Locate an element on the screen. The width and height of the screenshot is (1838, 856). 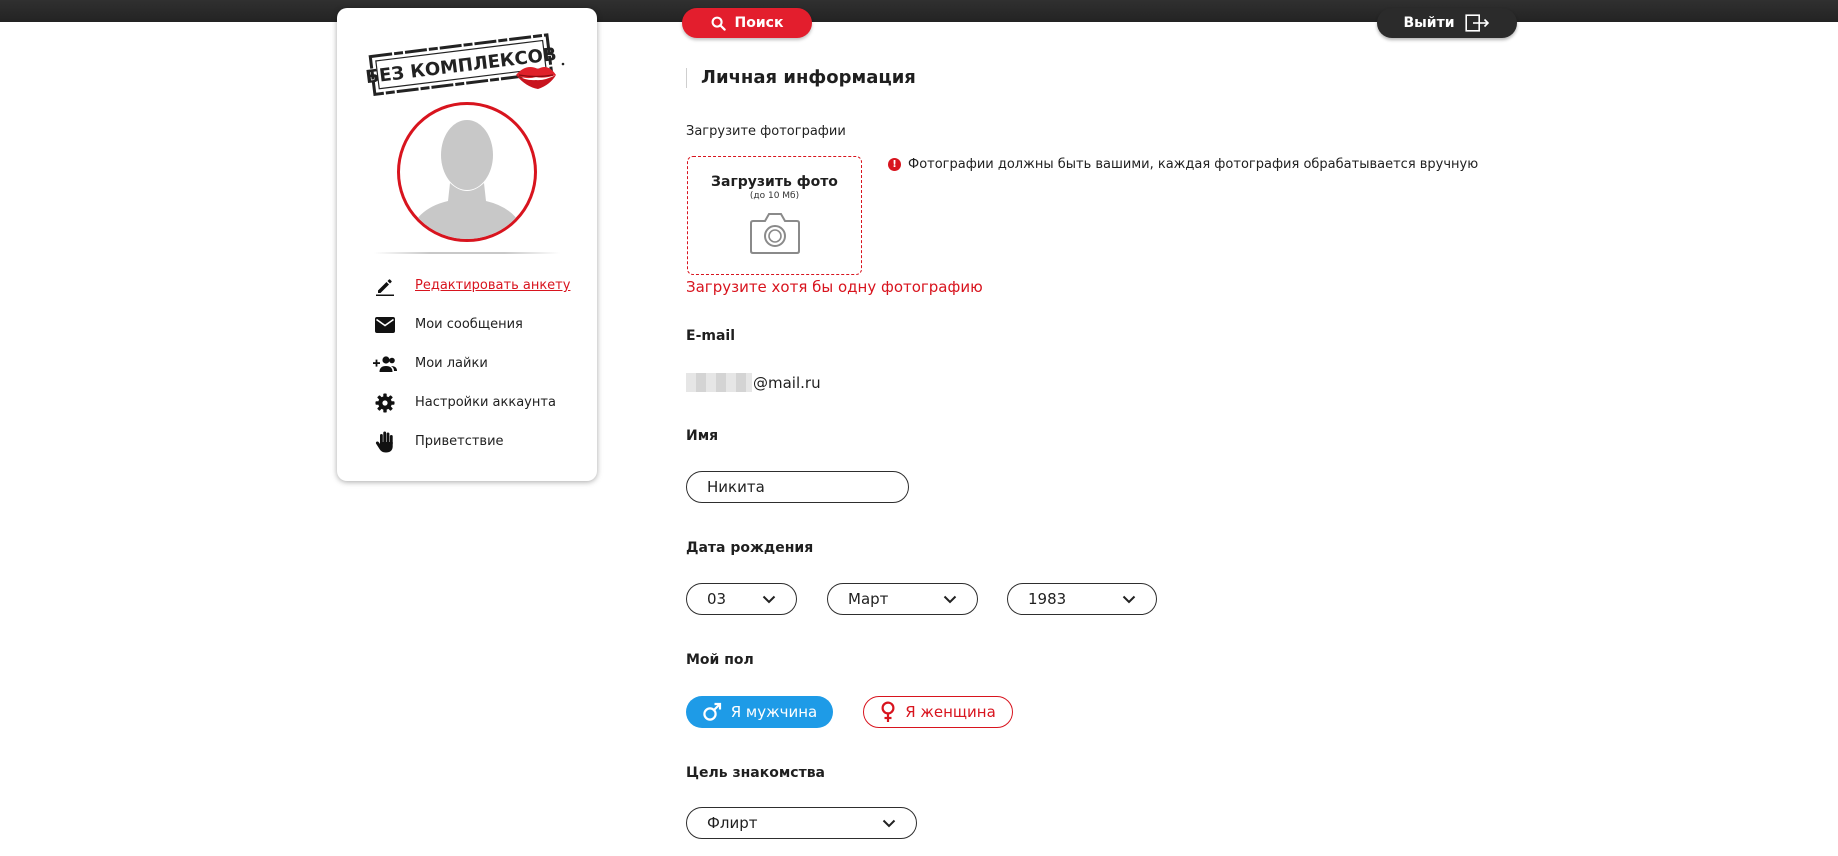
female-symbol-icon is located at coordinates (888, 711).